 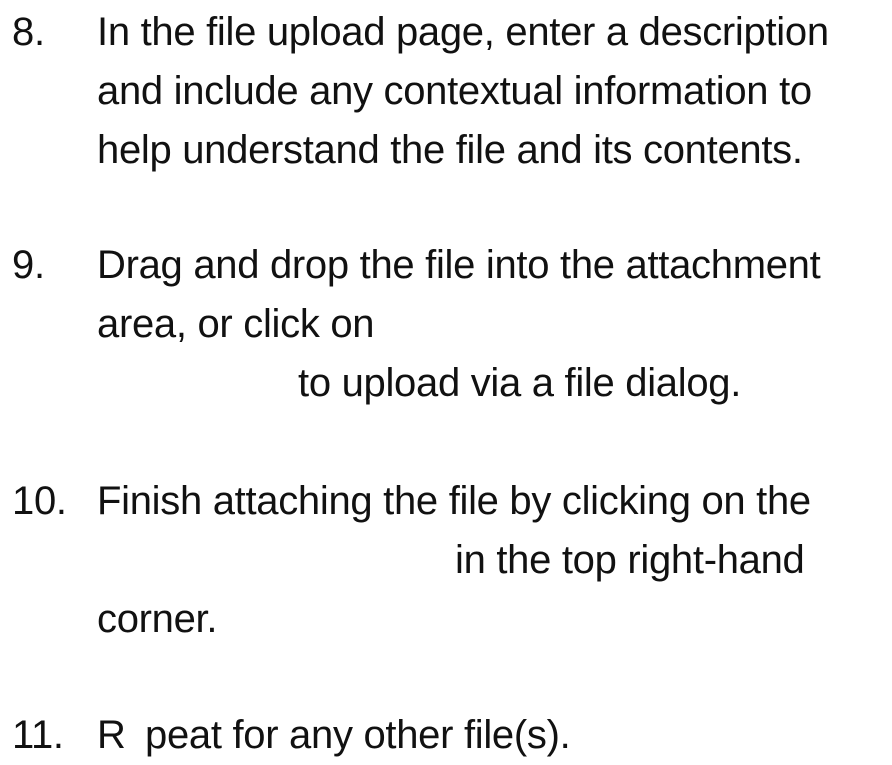 What do you see at coordinates (630, 560) in the screenshot?
I see `step-text-line: in the top right-hand` at bounding box center [630, 560].